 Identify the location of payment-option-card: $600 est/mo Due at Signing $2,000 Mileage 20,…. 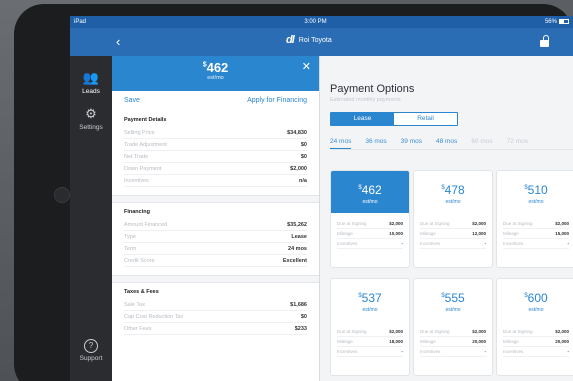
(534, 327).